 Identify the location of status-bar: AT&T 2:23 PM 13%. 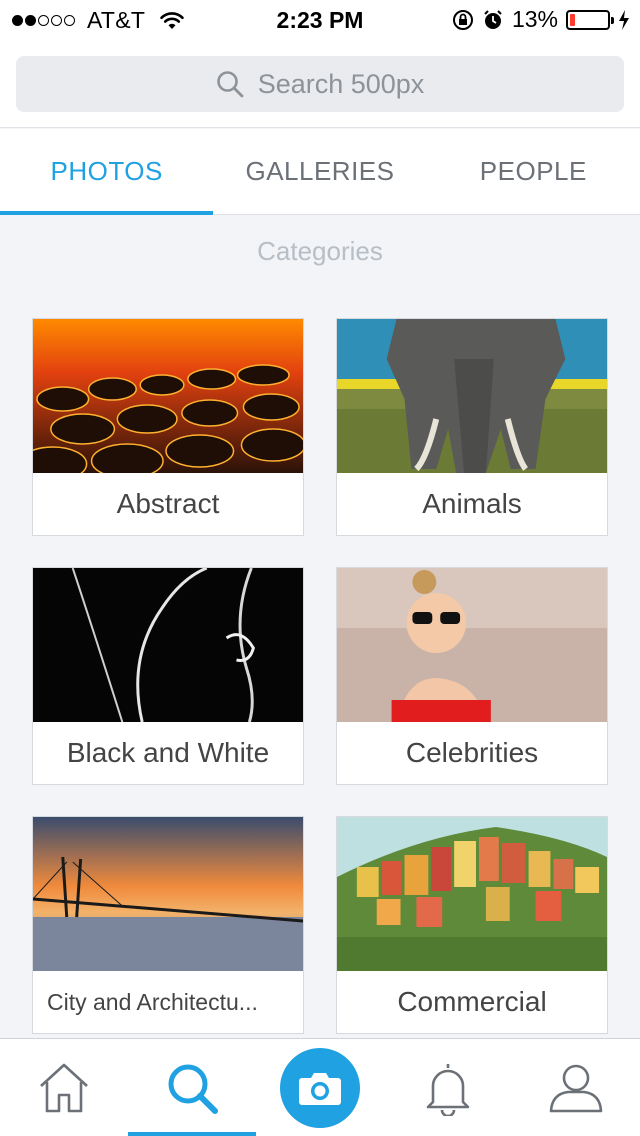
(320, 20).